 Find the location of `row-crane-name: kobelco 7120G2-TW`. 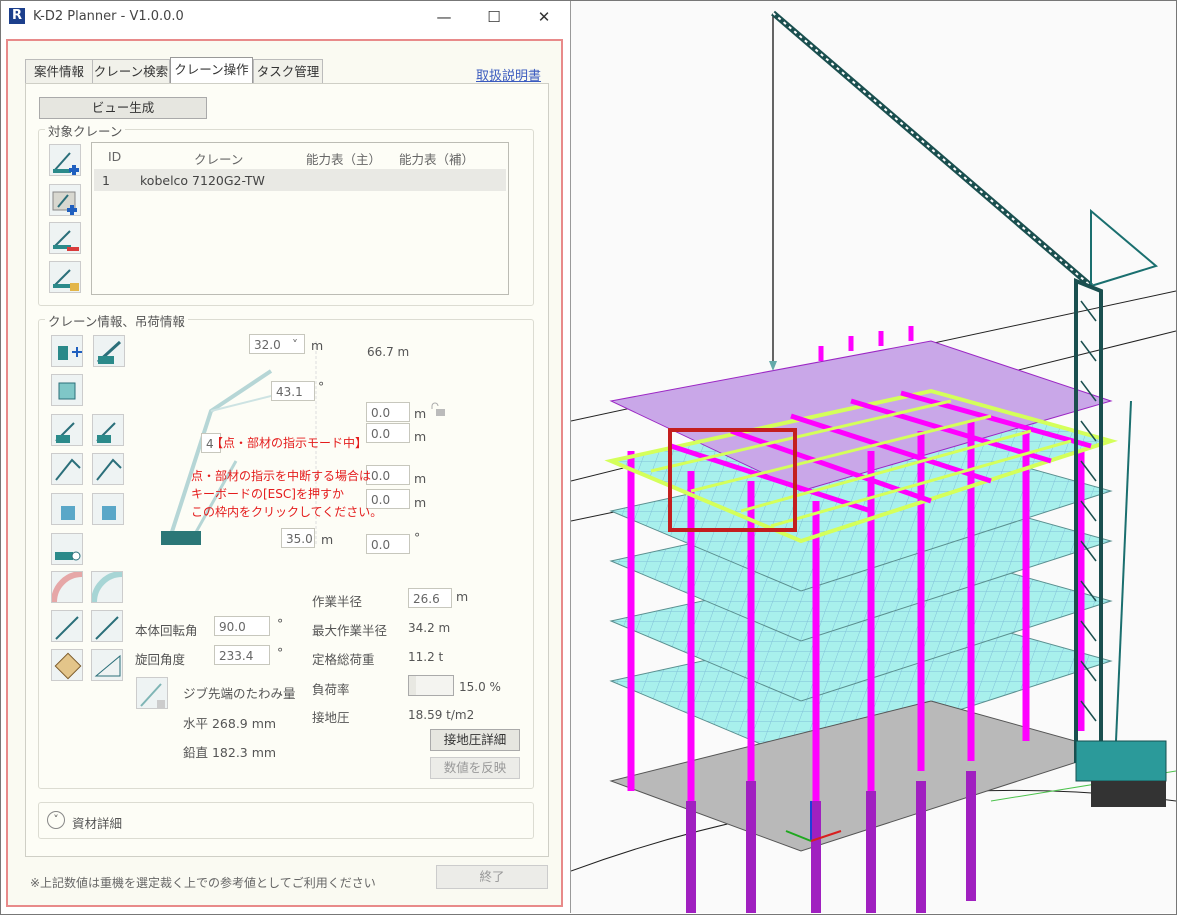

row-crane-name: kobelco 7120G2-TW is located at coordinates (202, 180).